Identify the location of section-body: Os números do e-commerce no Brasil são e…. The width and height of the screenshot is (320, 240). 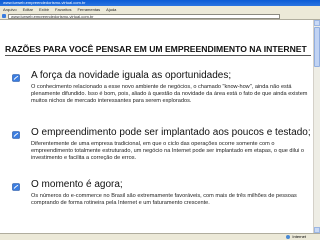
(164, 200).